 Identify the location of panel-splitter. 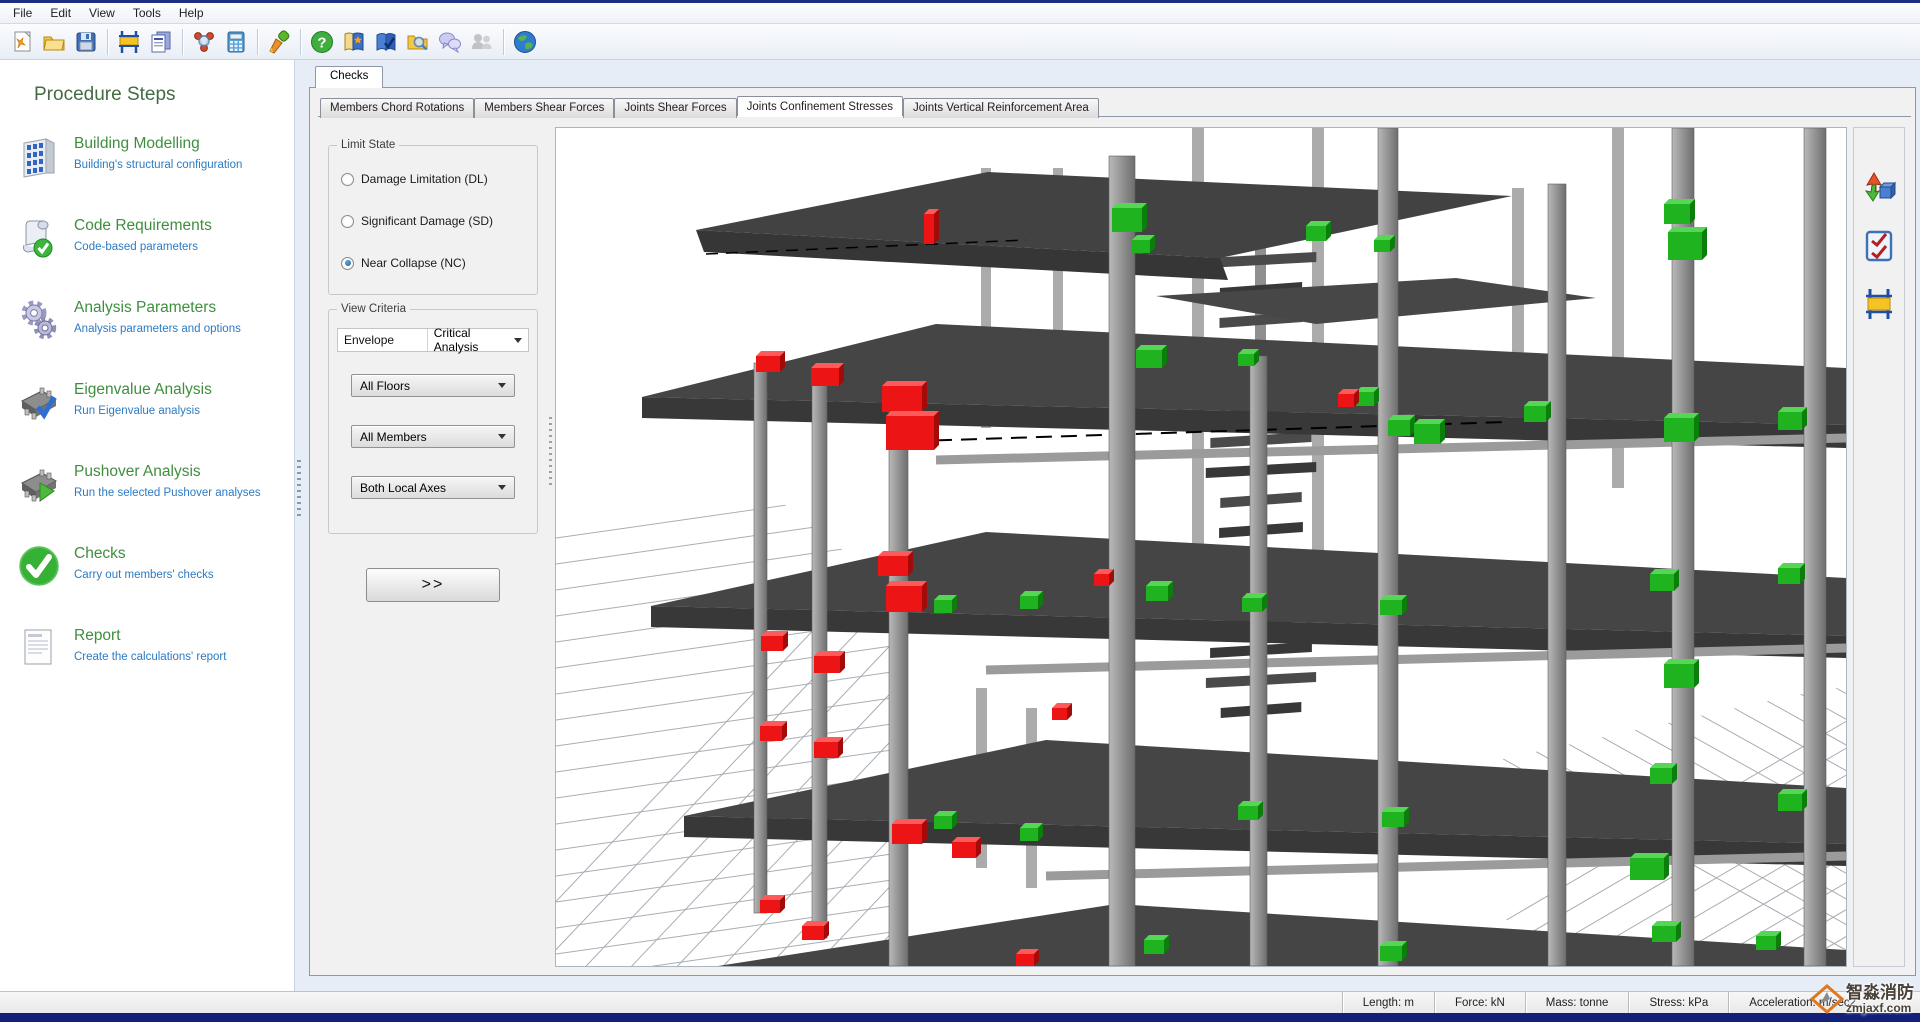
(550, 544).